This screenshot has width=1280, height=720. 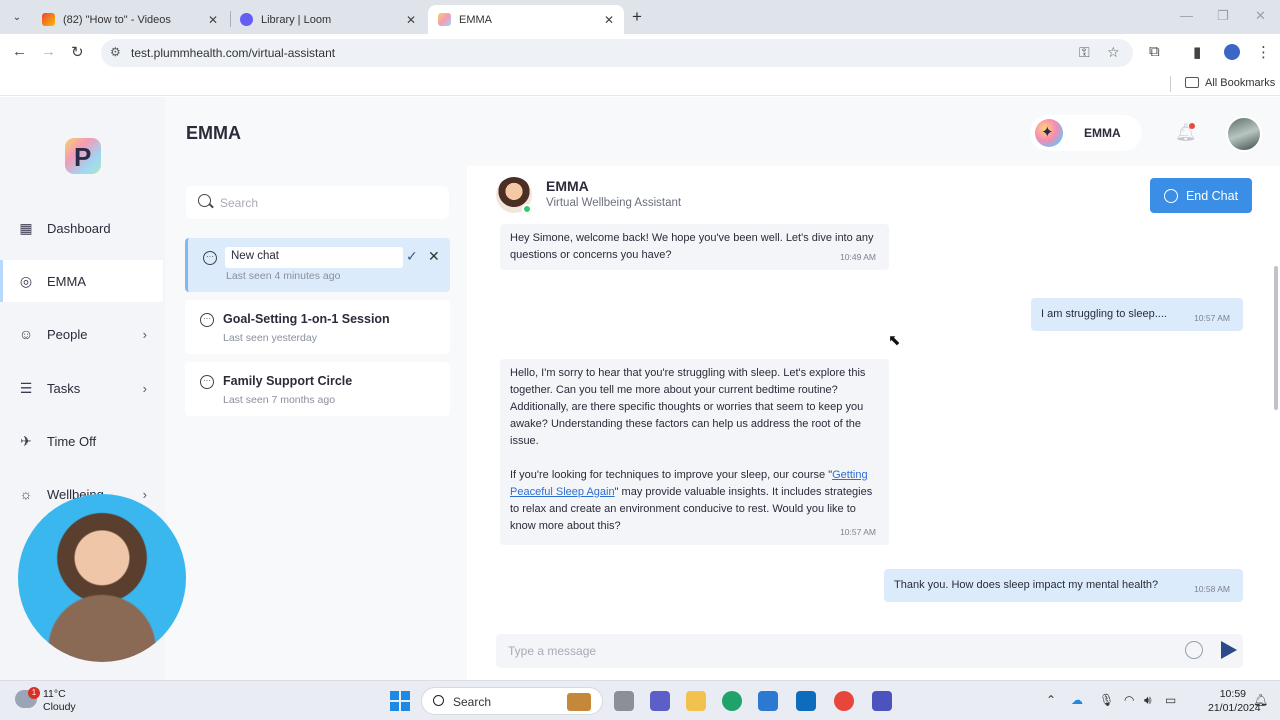 What do you see at coordinates (19, 51) in the screenshot?
I see `back-icon: ←` at bounding box center [19, 51].